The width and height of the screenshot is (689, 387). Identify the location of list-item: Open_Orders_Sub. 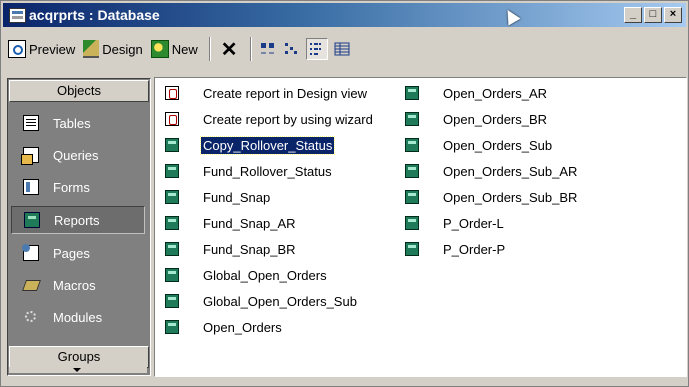
(487, 145).